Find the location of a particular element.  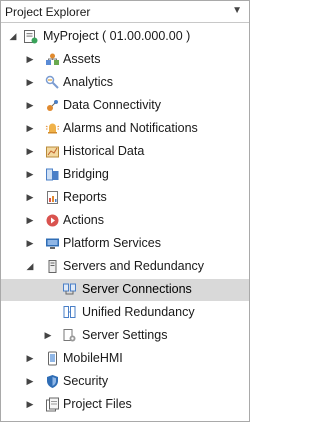

tree-item-label: Security is located at coordinates (86, 381).